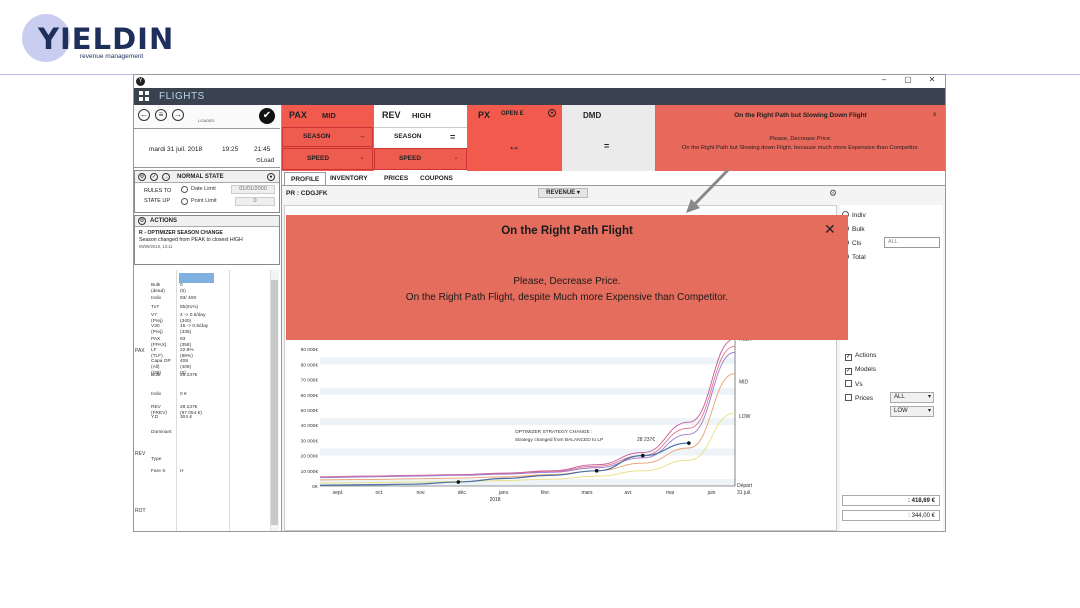  I want to click on row-value: 85(91%), so click(189, 307).